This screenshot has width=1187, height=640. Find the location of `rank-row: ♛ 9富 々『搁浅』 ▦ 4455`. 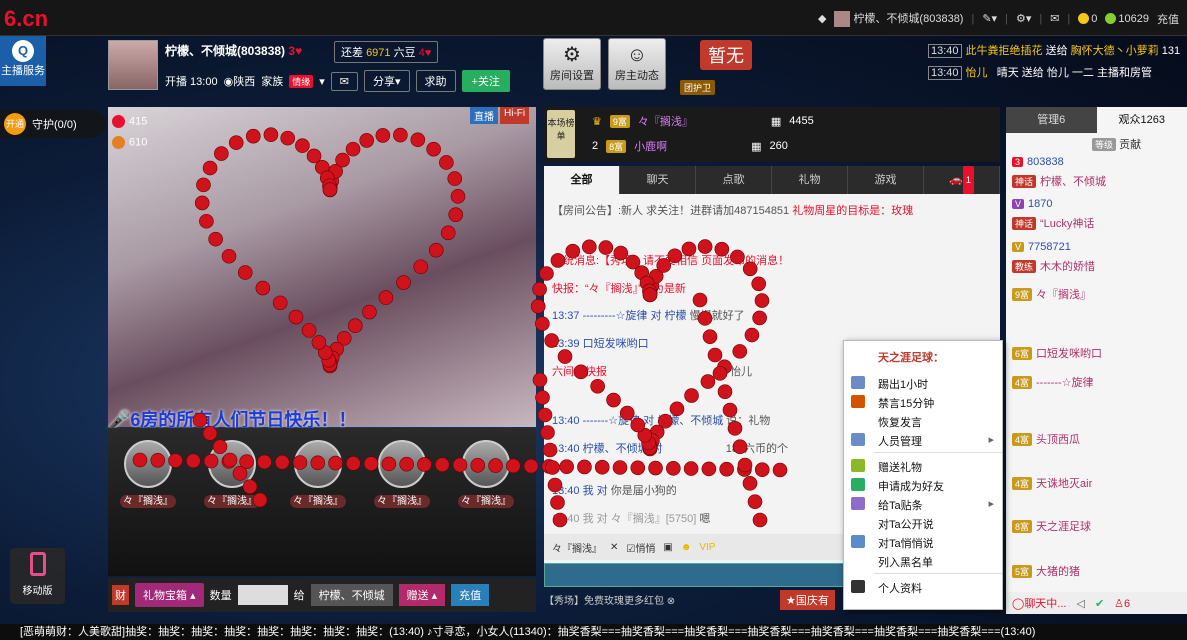

rank-row: ♛ 9富 々『搁浅』 ▦ 4455 is located at coordinates (703, 121).